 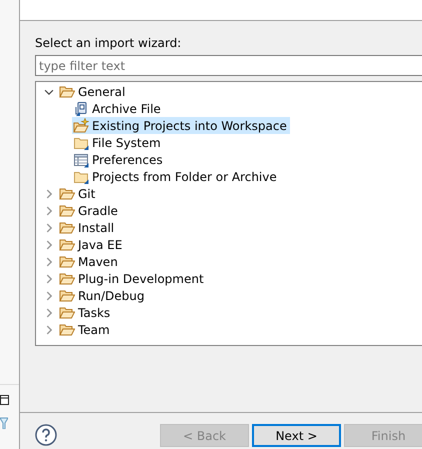 I want to click on tree-item: Gradle, so click(x=98, y=211).